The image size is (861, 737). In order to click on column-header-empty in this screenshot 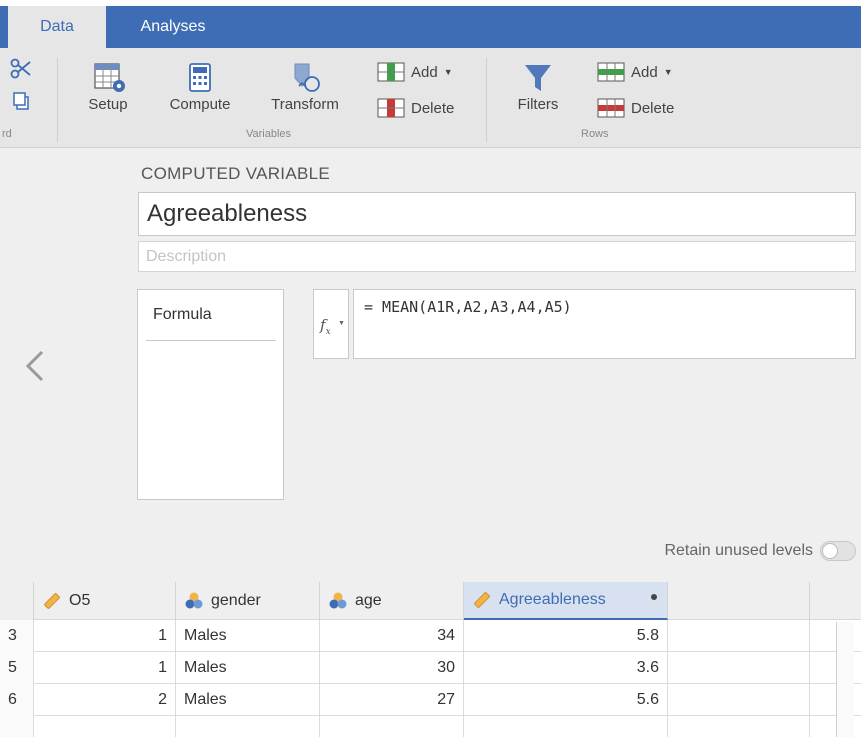, I will do `click(739, 601)`.